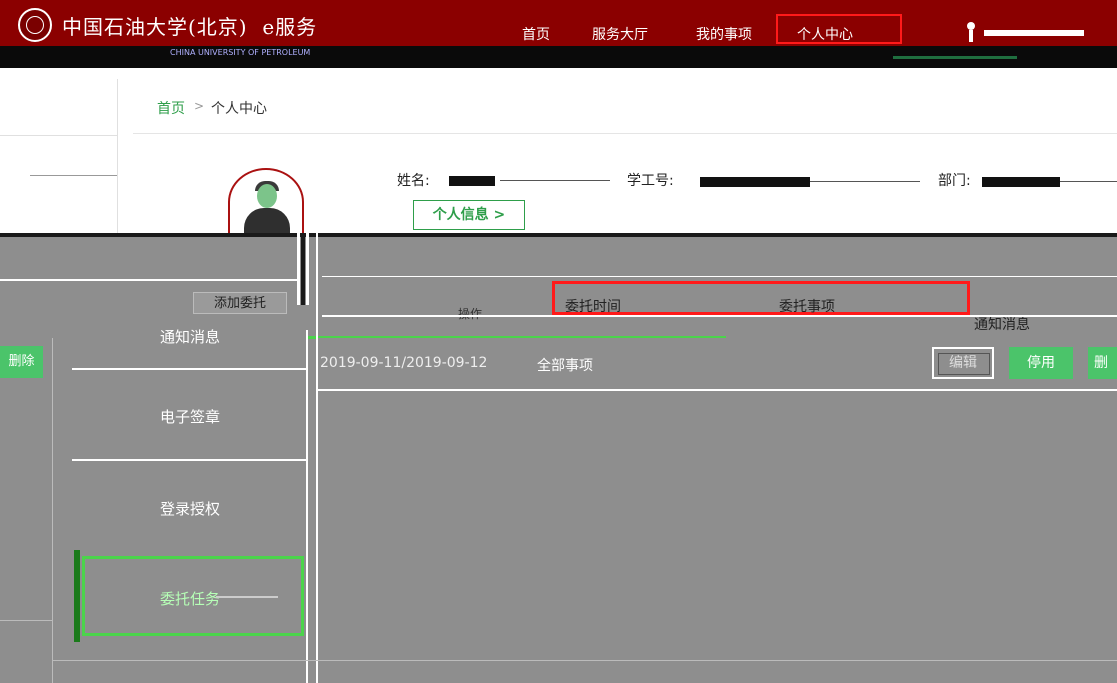 Image resolution: width=1117 pixels, height=683 pixels. I want to click on department-label: 部门:, so click(954, 181).